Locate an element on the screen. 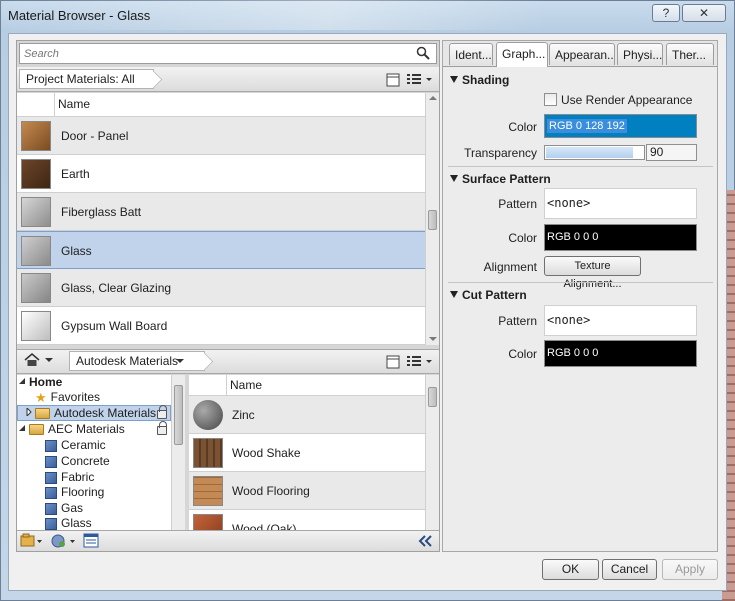  surface-pattern-selector: <none> is located at coordinates (620, 203).